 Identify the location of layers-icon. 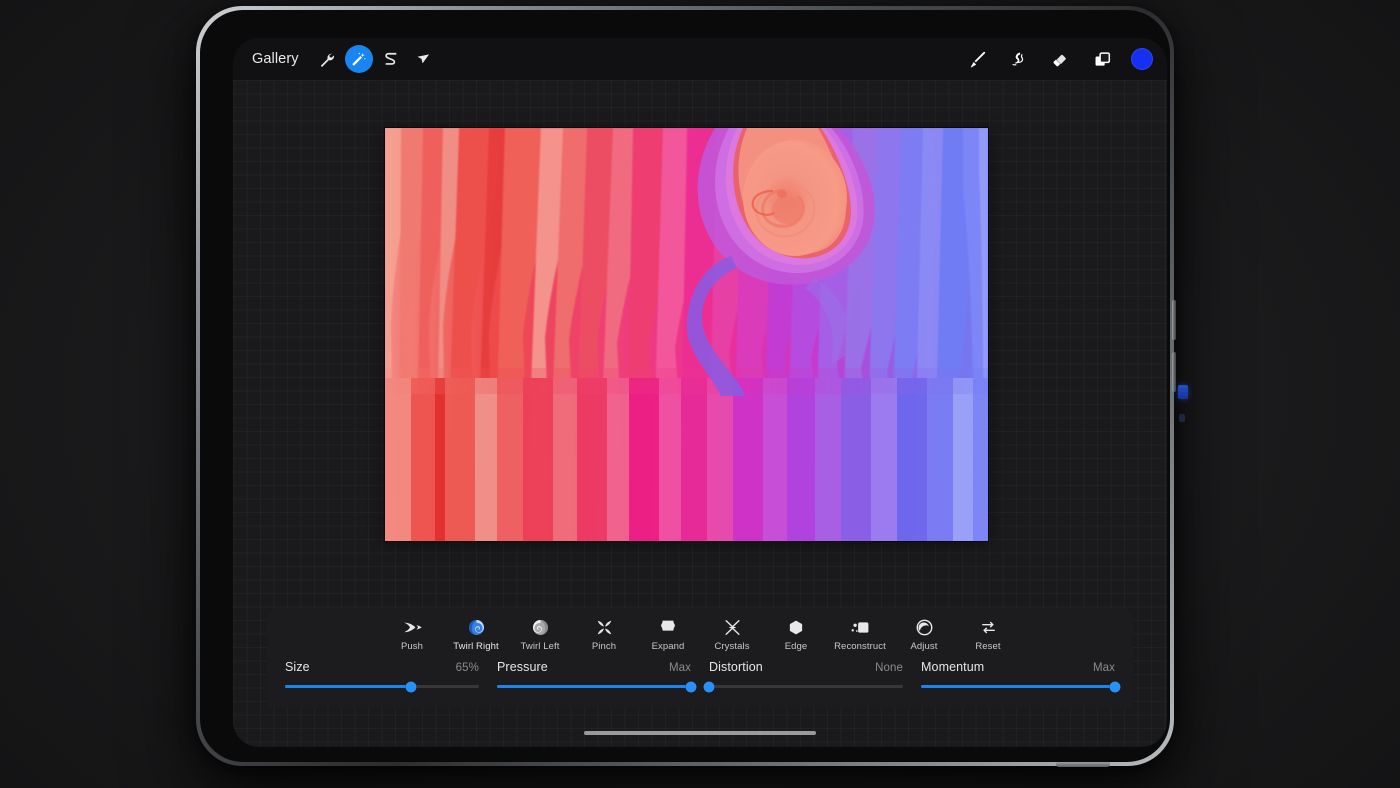
(1102, 59).